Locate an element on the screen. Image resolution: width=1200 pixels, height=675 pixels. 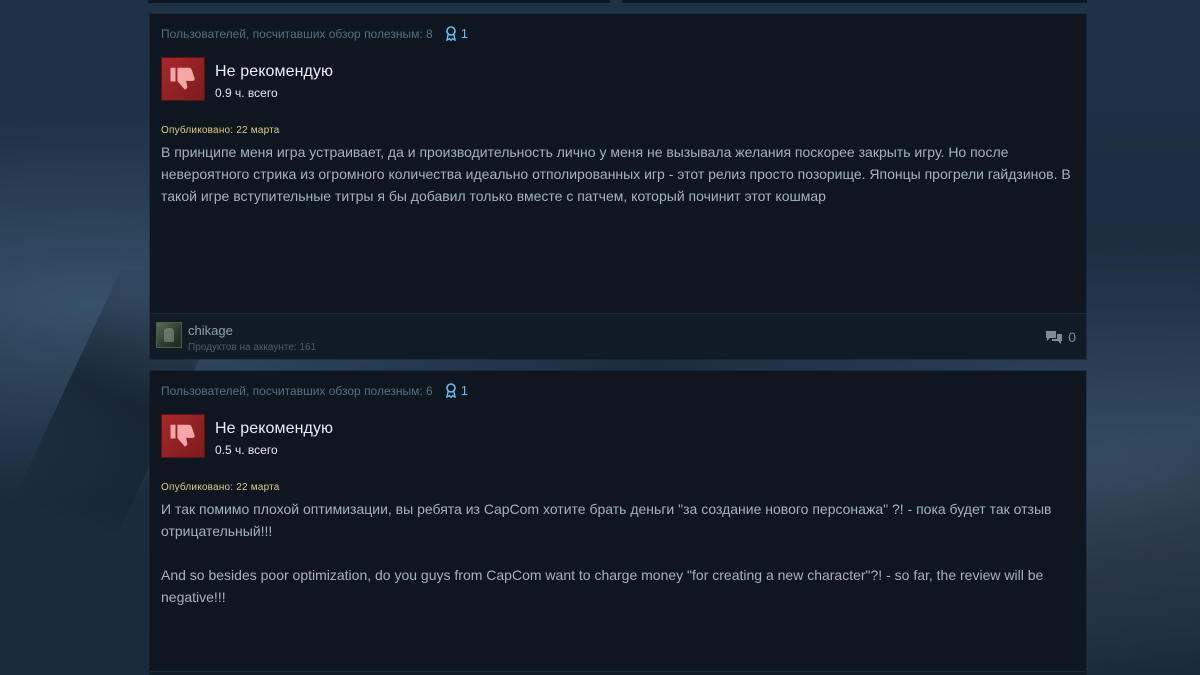
verdict-block: Не рекомендую 0.5 ч. всего is located at coordinates (247, 436).